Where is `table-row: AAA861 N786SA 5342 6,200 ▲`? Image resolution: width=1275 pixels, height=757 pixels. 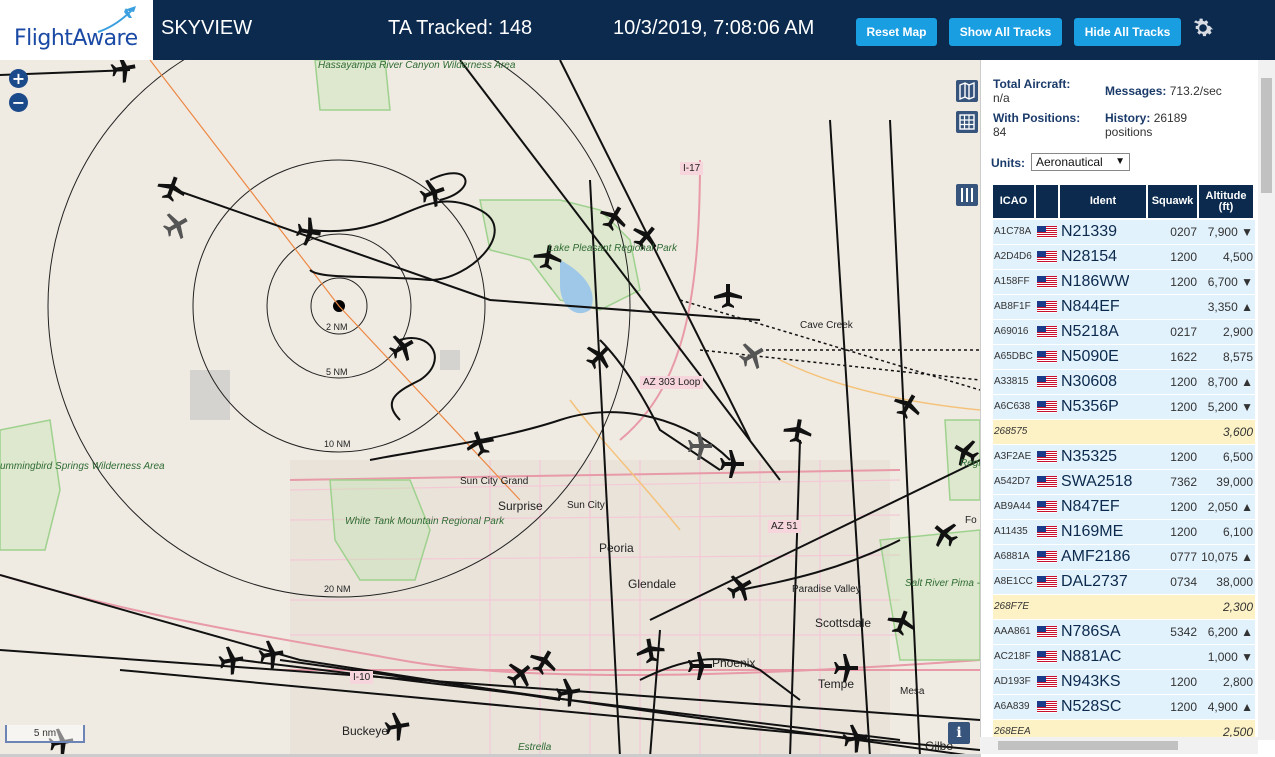 table-row: AAA861 N786SA 5342 6,200 ▲ is located at coordinates (1124, 632).